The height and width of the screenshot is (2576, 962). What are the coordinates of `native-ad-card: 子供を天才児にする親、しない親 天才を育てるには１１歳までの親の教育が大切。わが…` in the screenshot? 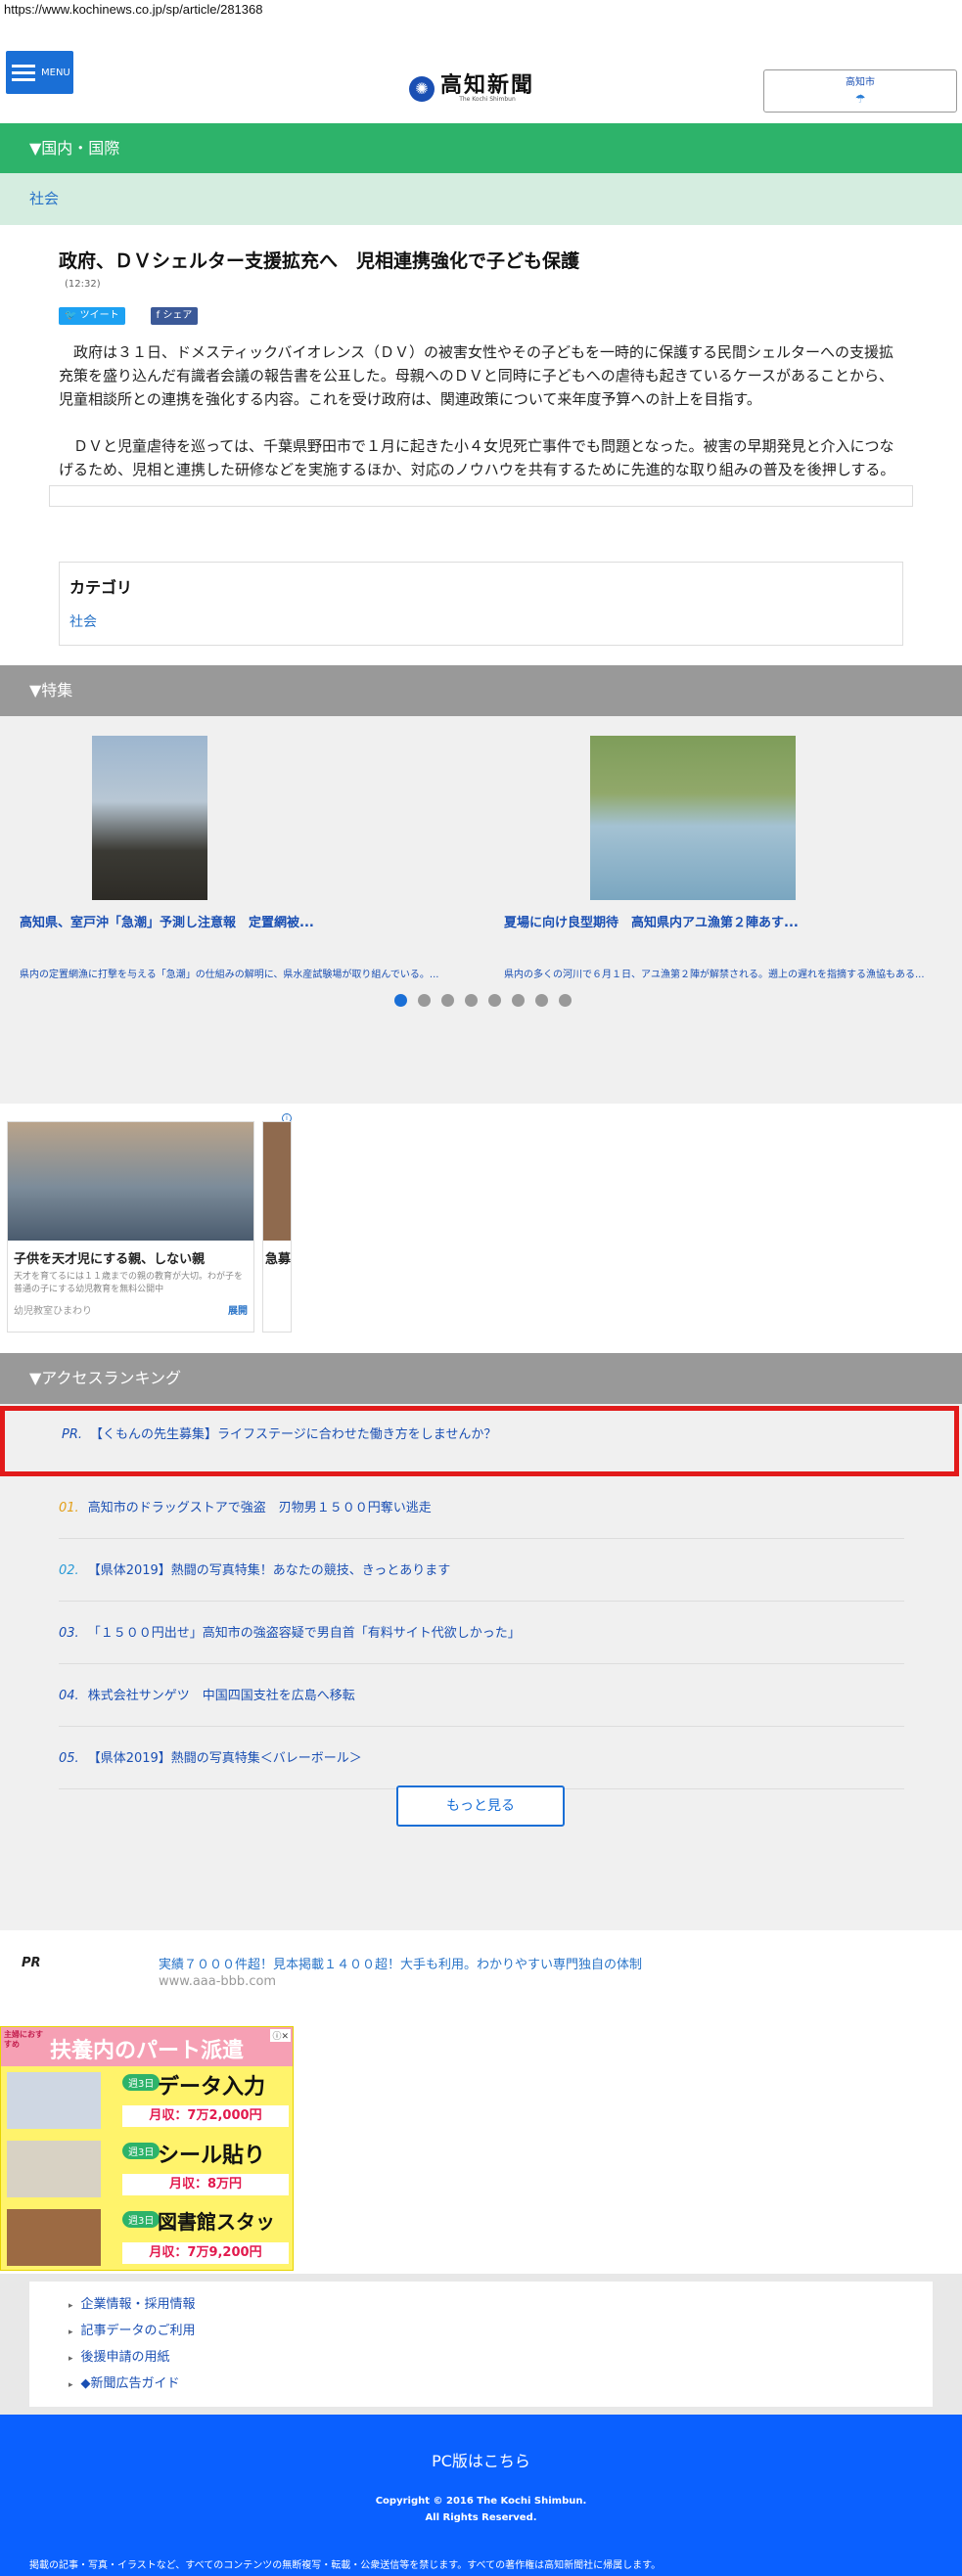 It's located at (131, 1227).